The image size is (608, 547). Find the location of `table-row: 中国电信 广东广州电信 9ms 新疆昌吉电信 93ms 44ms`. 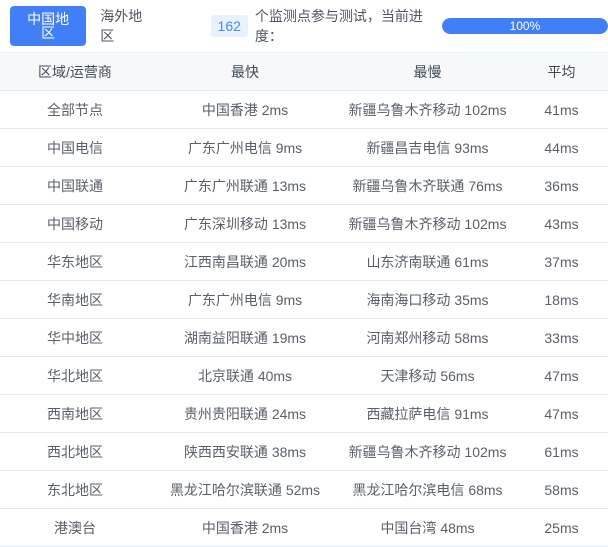

table-row: 中国电信 广东广州电信 9ms 新疆昌吉电信 93ms 44ms is located at coordinates (304, 148).